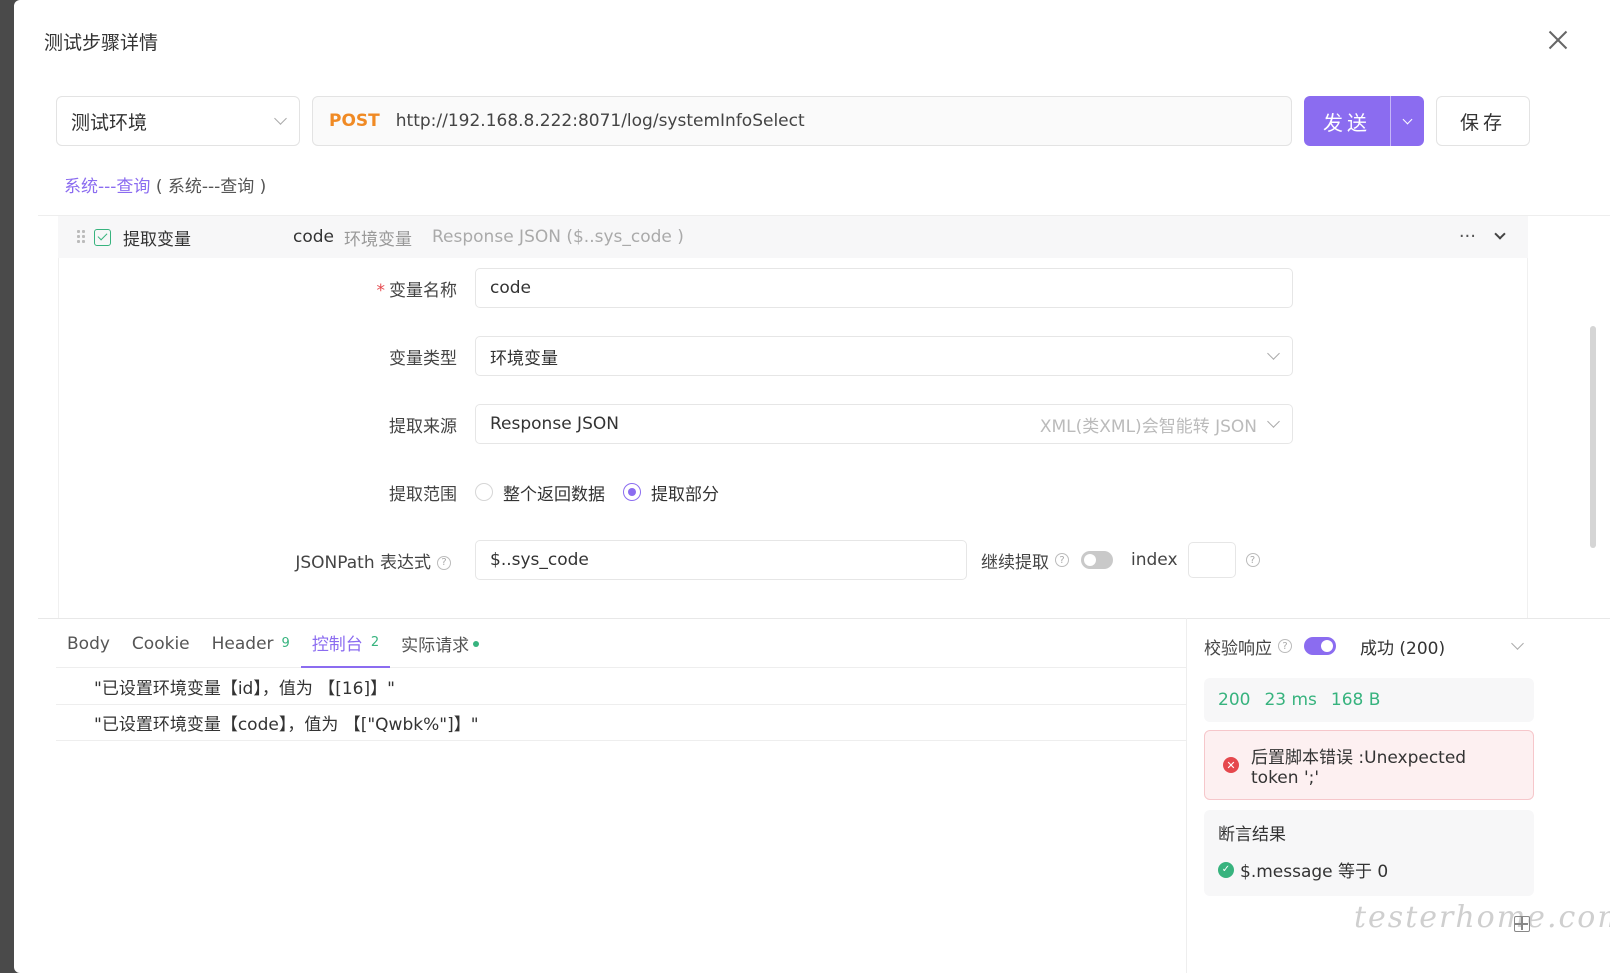 The width and height of the screenshot is (1610, 973). What do you see at coordinates (1355, 700) in the screenshot?
I see `response-size: 168 B` at bounding box center [1355, 700].